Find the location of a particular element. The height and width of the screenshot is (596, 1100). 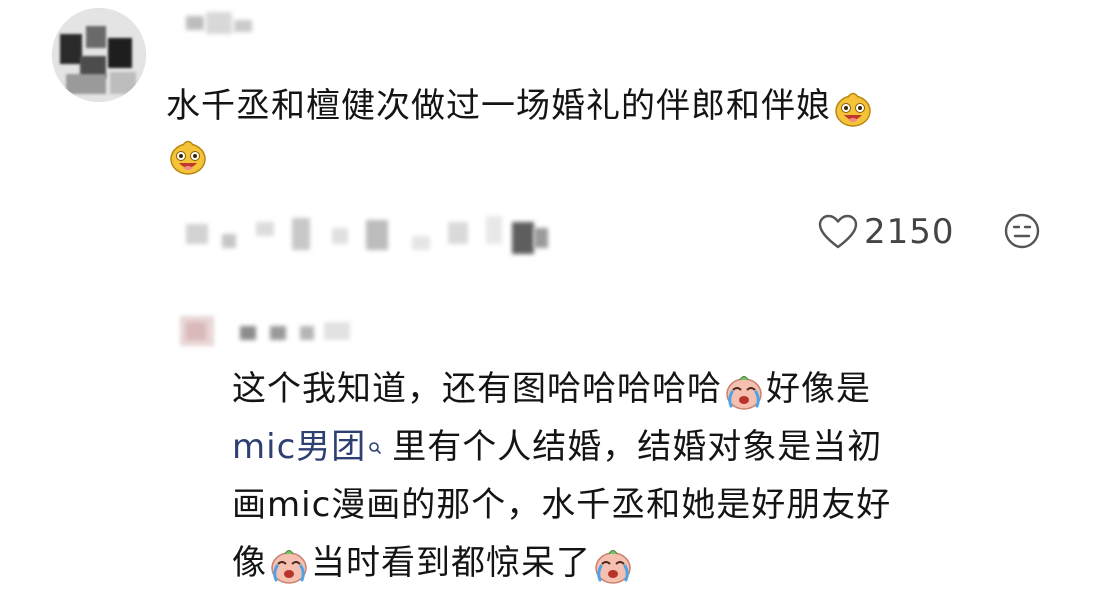

meh-face-icon is located at coordinates (1022, 231).